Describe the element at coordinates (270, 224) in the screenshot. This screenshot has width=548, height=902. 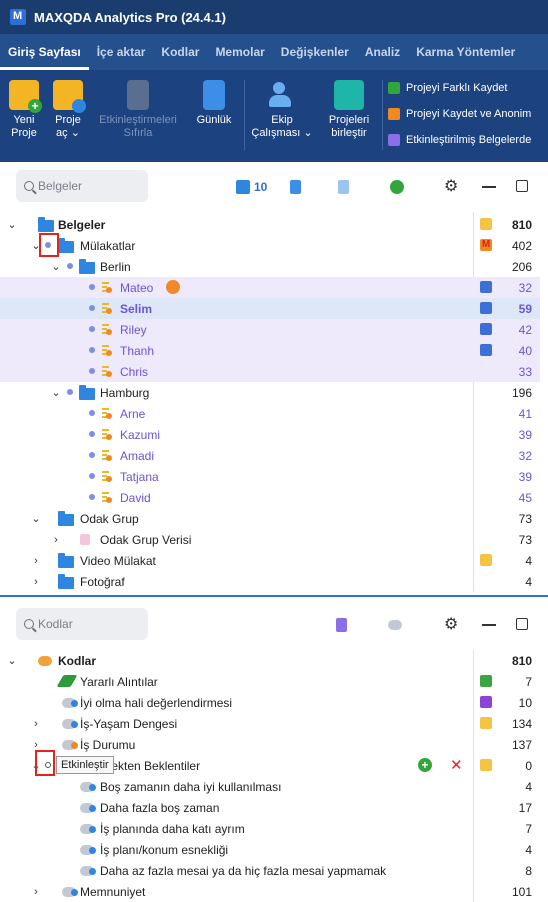
I see `tree-row-documents-root: ⌄ Belgeler 810` at that location.